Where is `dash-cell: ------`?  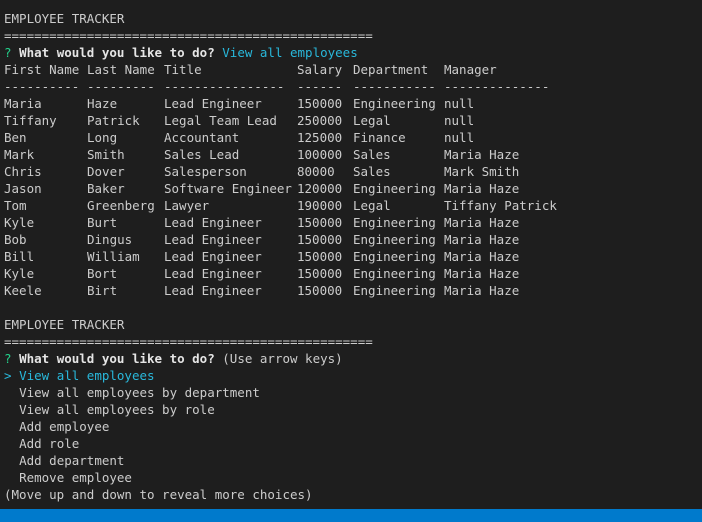
dash-cell: ------ is located at coordinates (320, 86).